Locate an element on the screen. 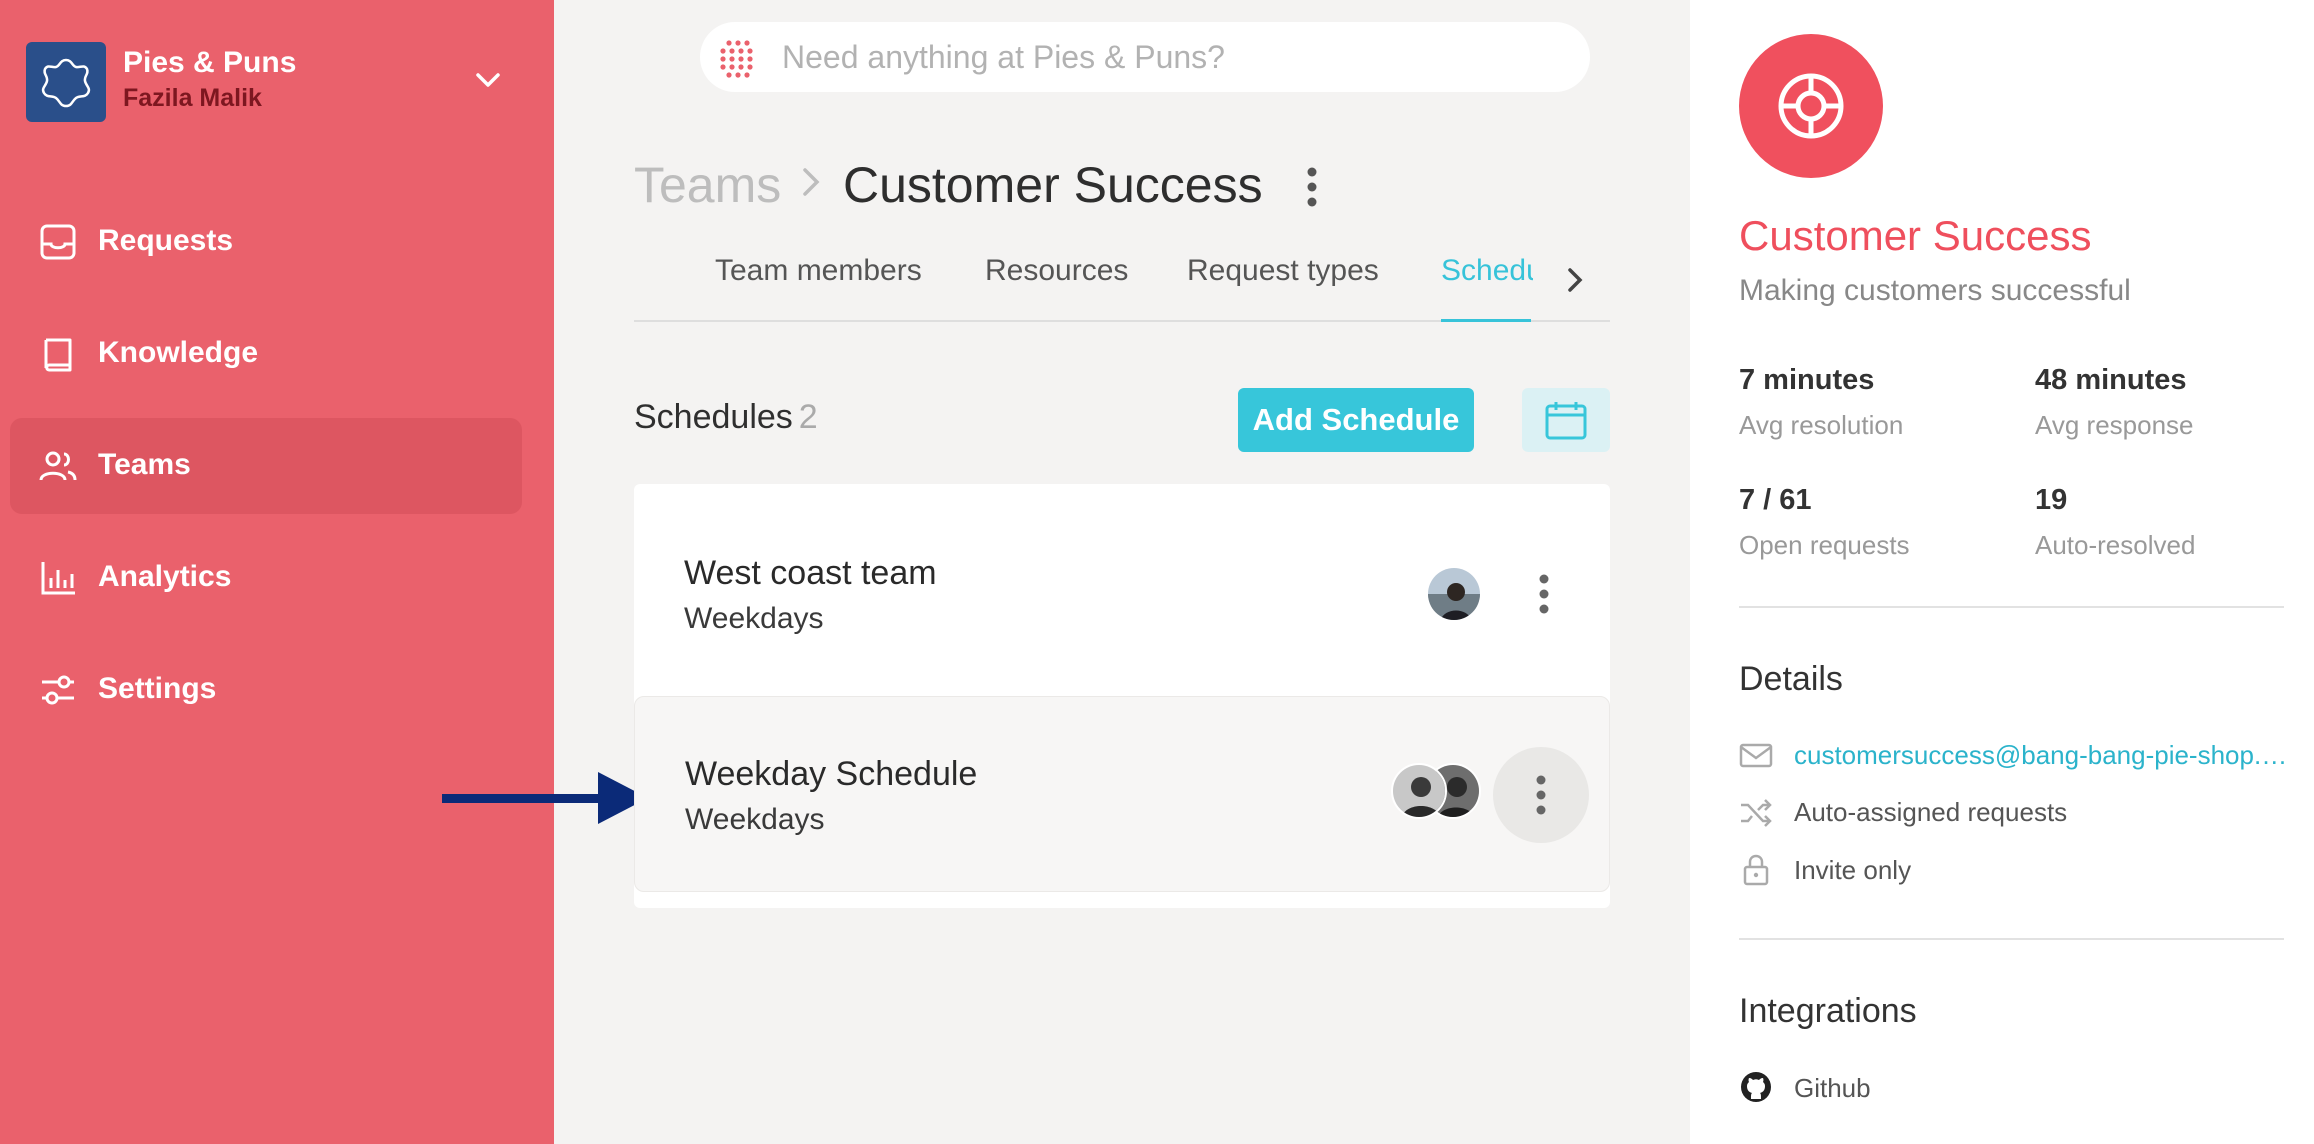 Image resolution: width=2314 pixels, height=1144 pixels. stat-value: 7 / 61 is located at coordinates (1775, 500).